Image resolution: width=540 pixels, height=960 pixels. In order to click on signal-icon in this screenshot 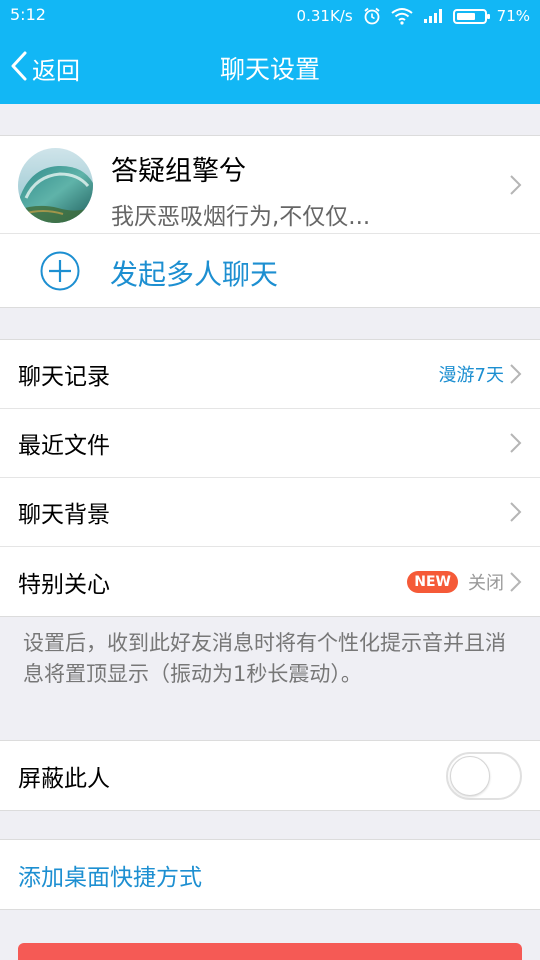, I will do `click(433, 16)`.